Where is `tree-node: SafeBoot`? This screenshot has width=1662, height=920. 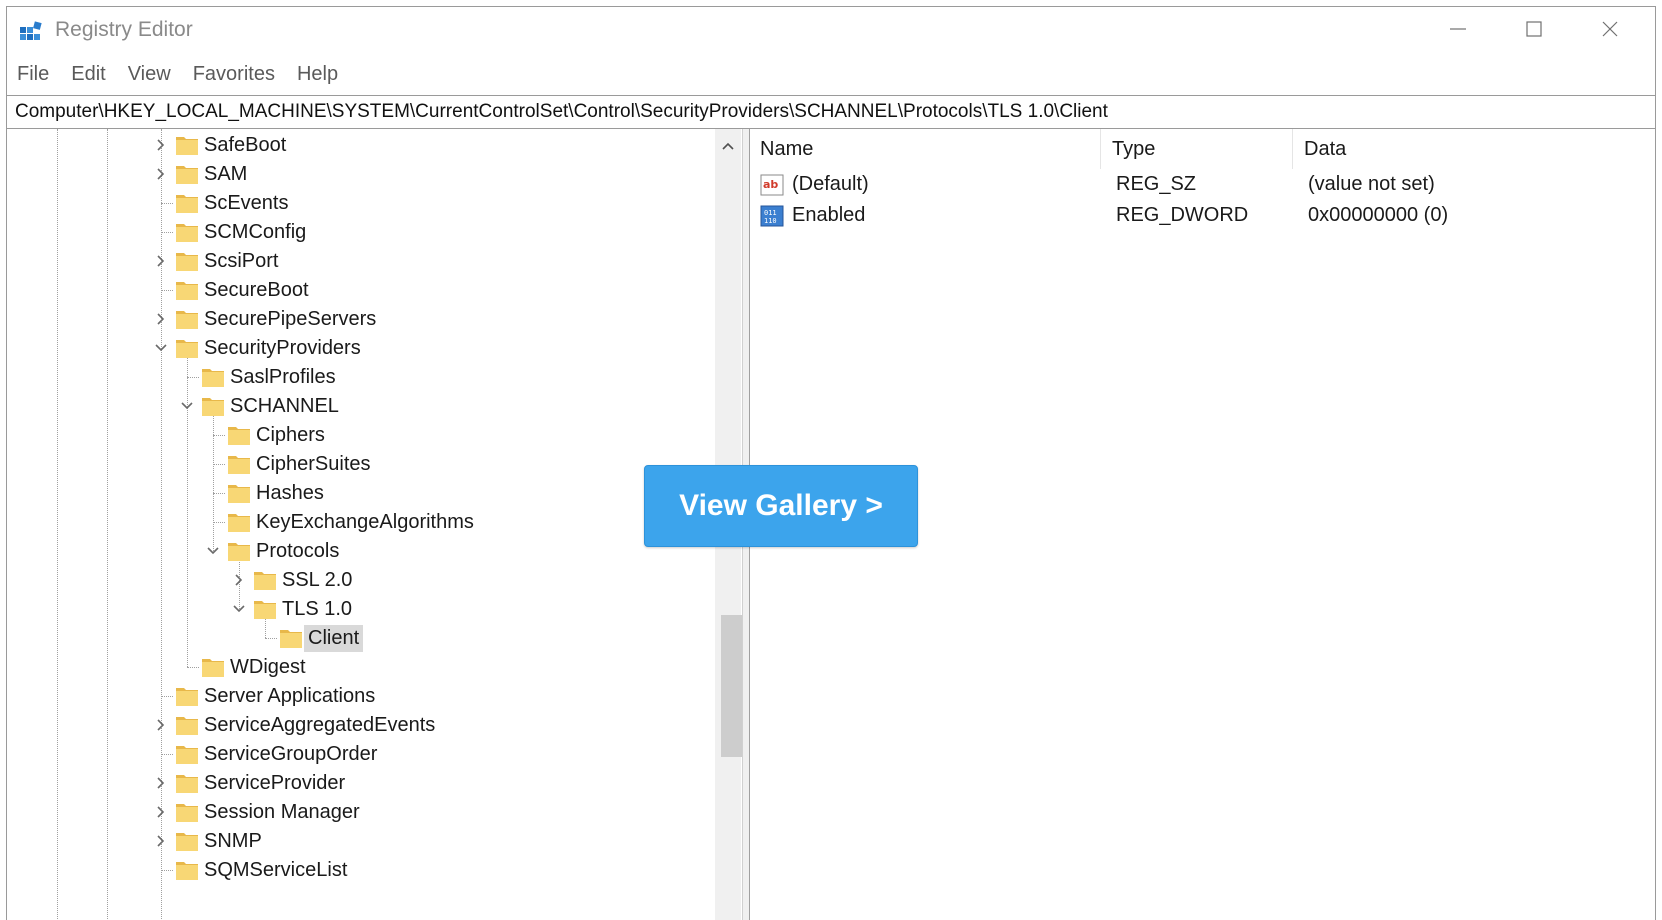
tree-node: SafeBoot is located at coordinates (357, 145).